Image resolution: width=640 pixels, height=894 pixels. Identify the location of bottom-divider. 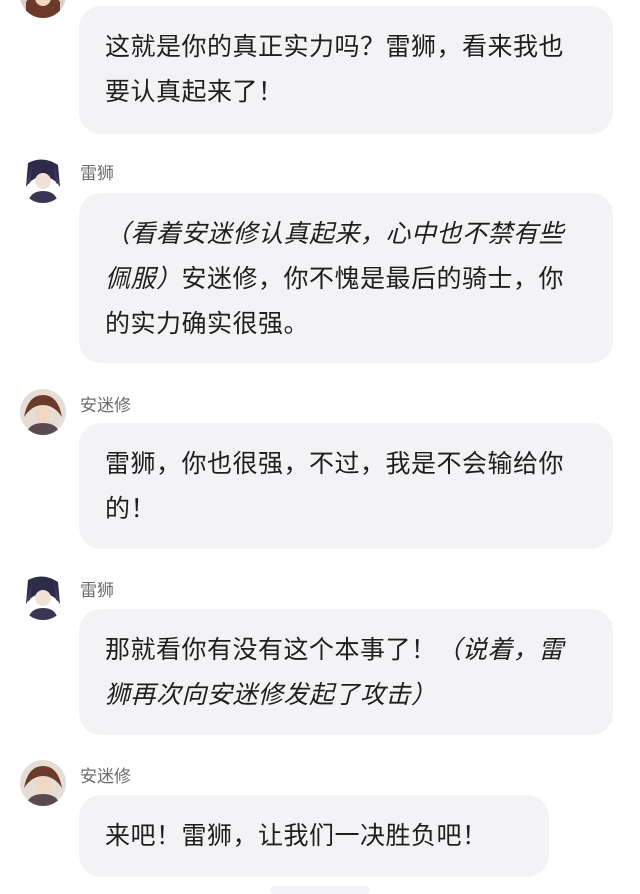
(320, 890).